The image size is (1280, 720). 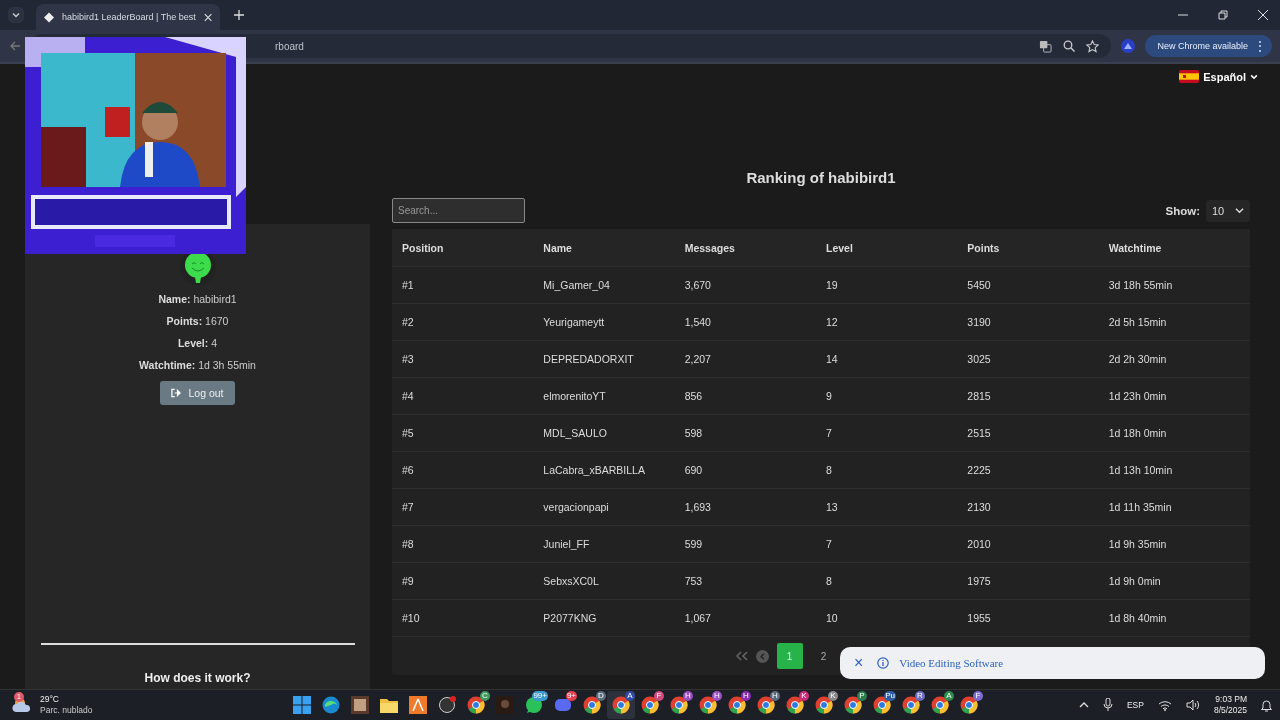 I want to click on translate-icon, so click(x=1046, y=46).